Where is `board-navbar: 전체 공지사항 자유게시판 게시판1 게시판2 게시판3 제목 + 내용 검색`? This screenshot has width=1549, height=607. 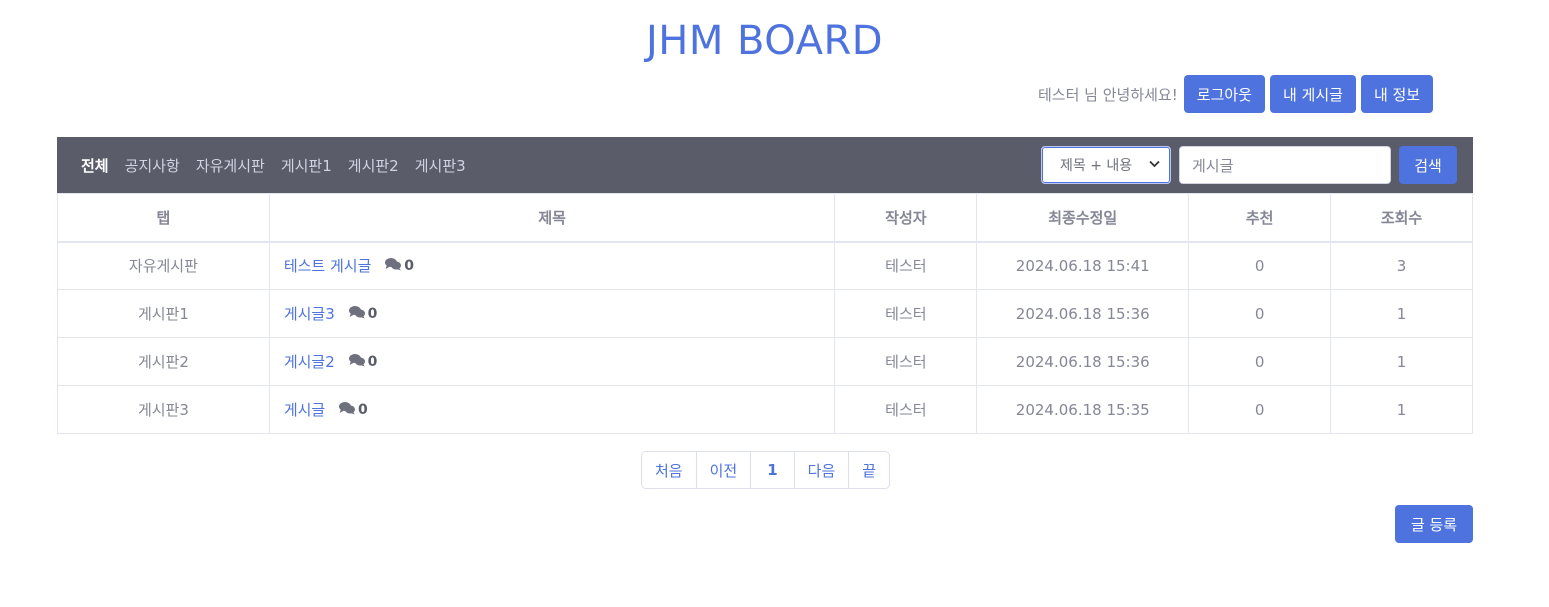 board-navbar: 전체 공지사항 자유게시판 게시판1 게시판2 게시판3 제목 + 내용 검색 is located at coordinates (765, 165).